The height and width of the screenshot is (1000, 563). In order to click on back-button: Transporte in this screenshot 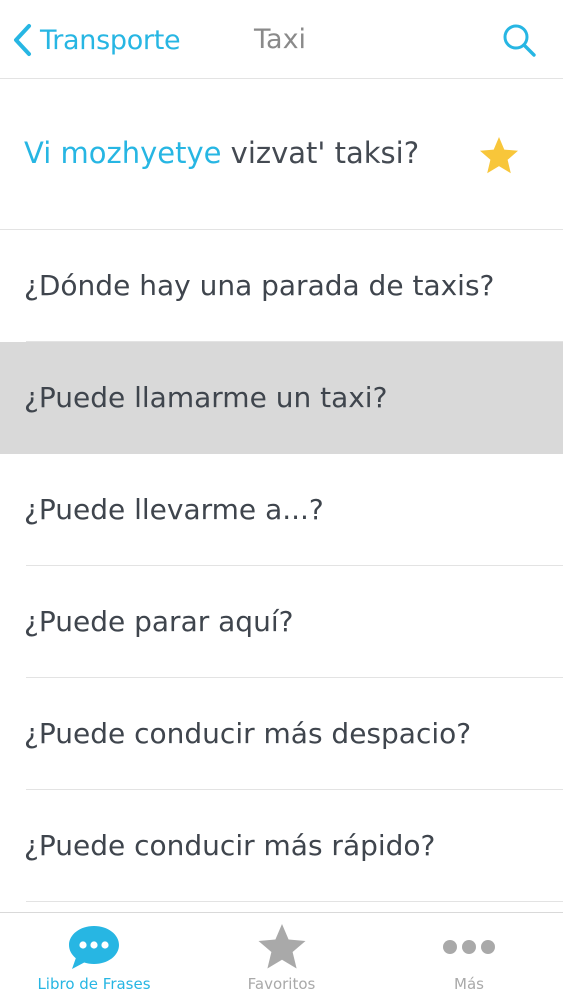, I will do `click(96, 40)`.